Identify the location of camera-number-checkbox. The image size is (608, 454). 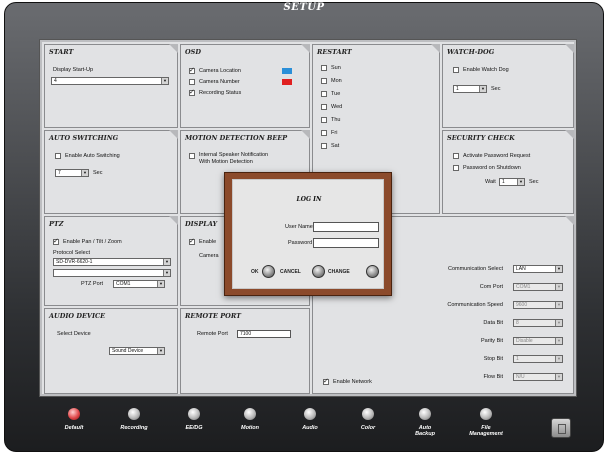
(192, 82).